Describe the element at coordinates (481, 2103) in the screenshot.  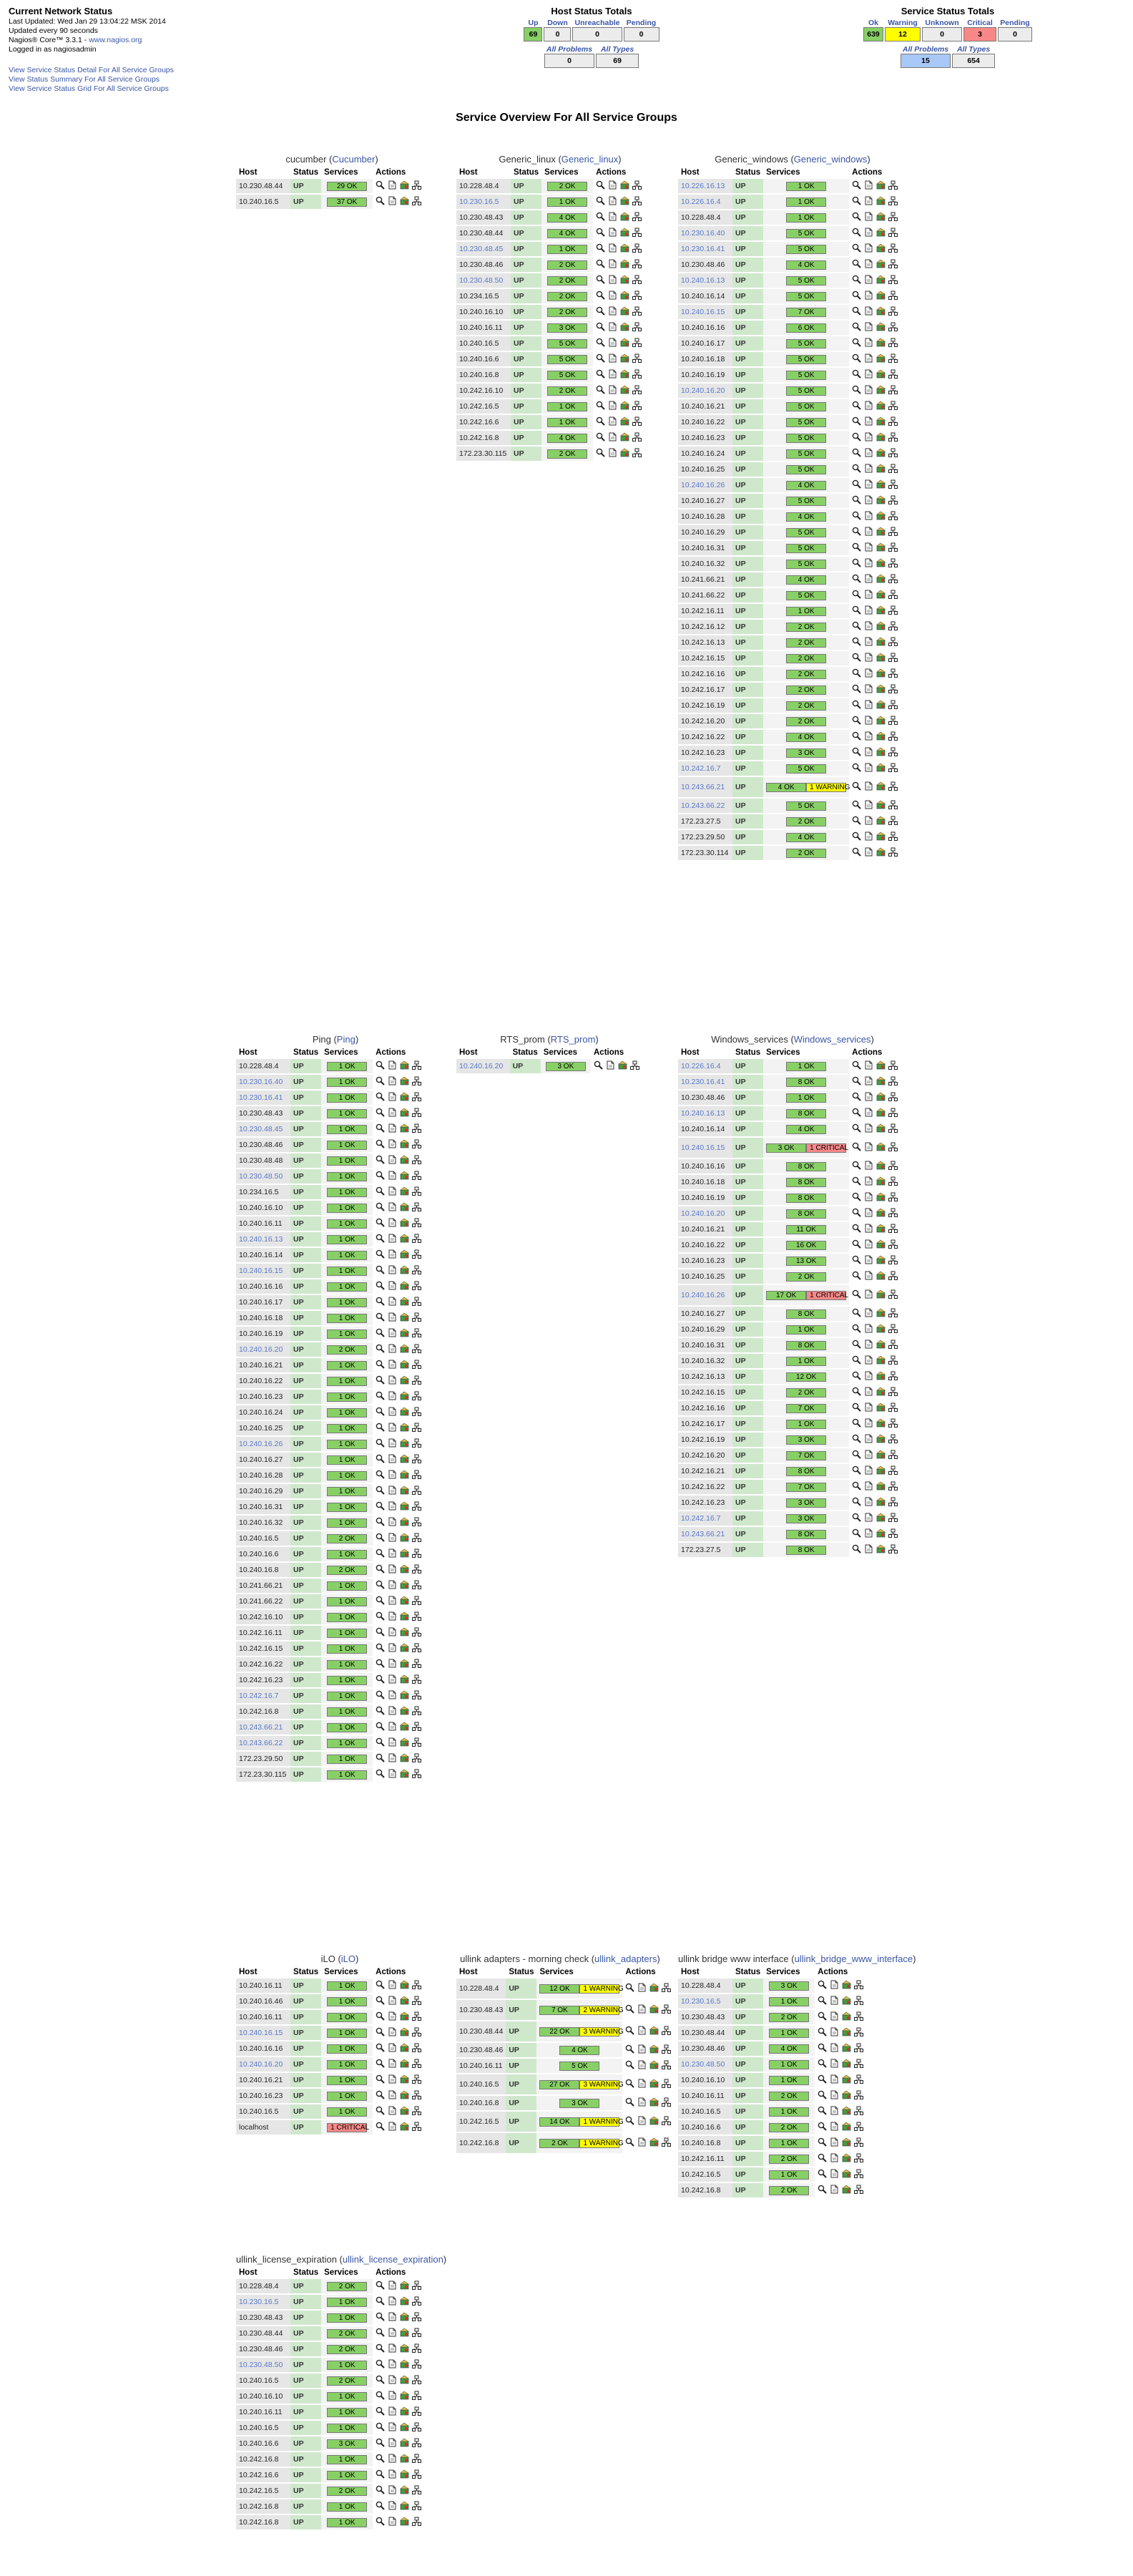
I see `host-link: 10.240.16.8` at that location.